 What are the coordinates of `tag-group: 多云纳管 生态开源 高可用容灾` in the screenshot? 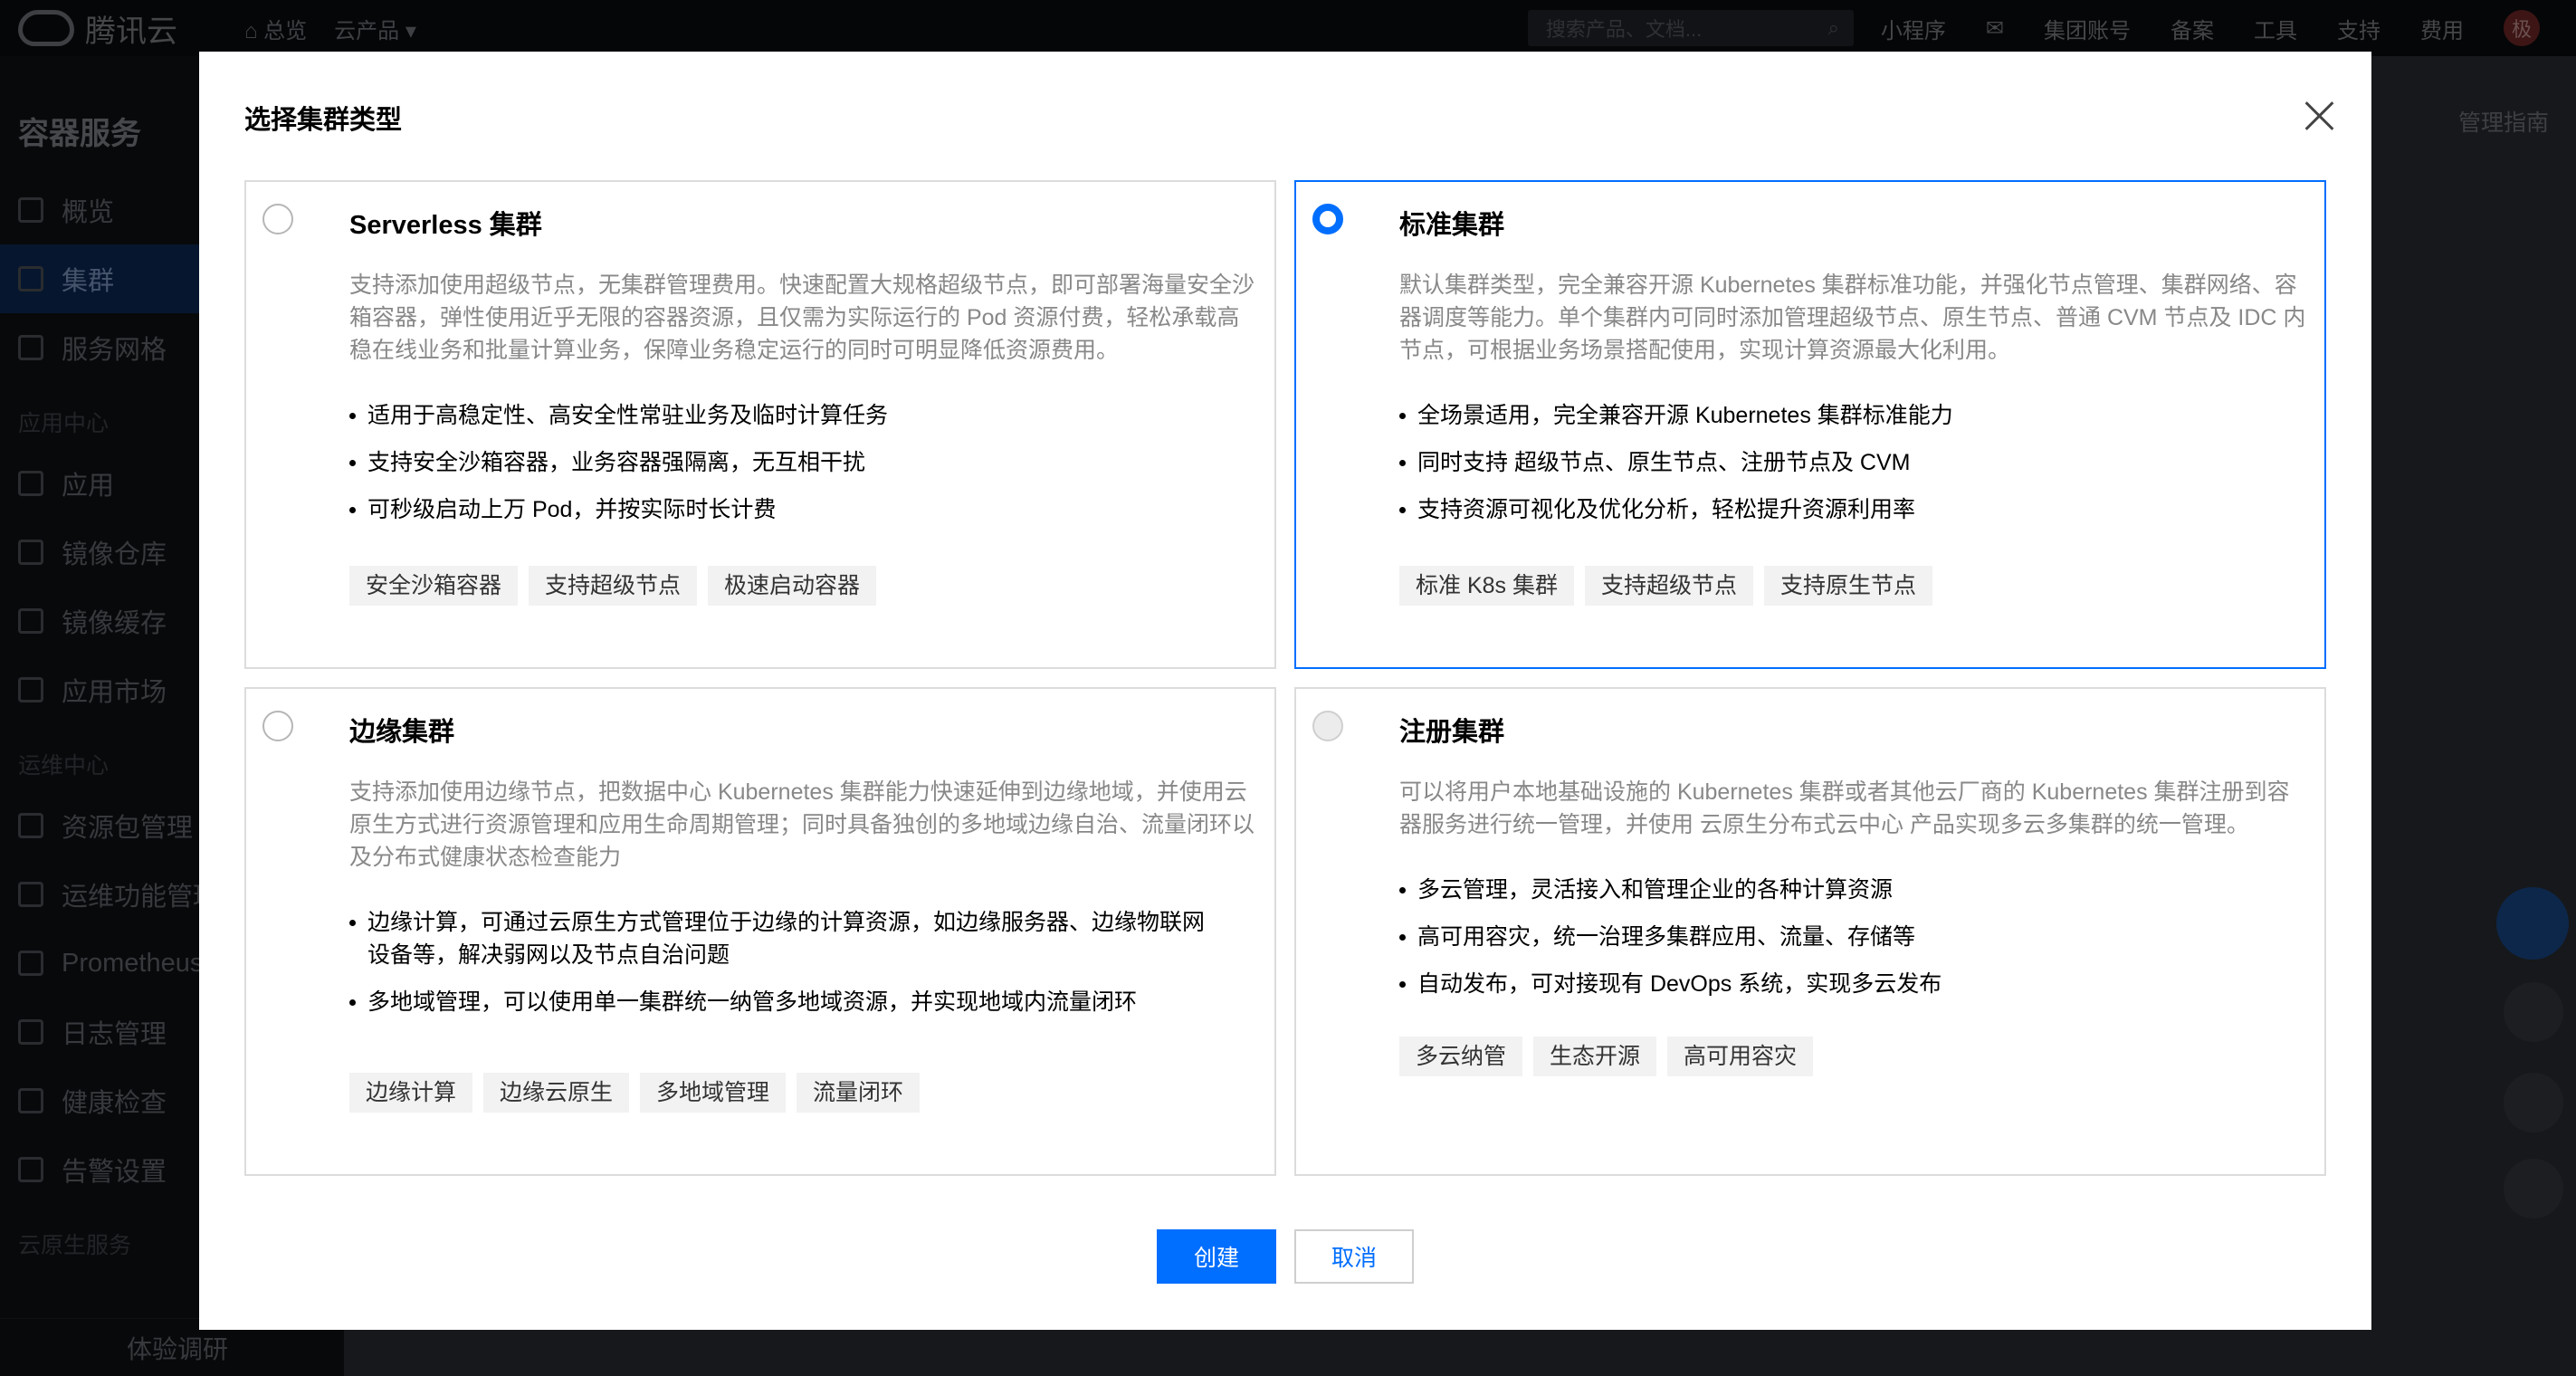 It's located at (1607, 1056).